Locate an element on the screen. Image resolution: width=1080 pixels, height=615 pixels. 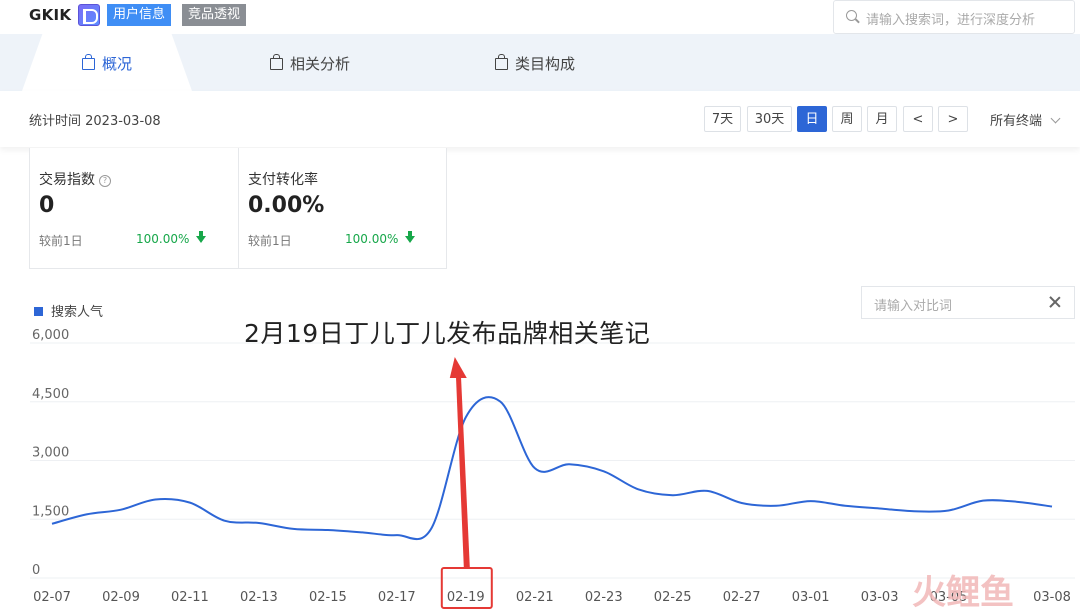
terminal-select: 所有终端 is located at coordinates (1025, 119).